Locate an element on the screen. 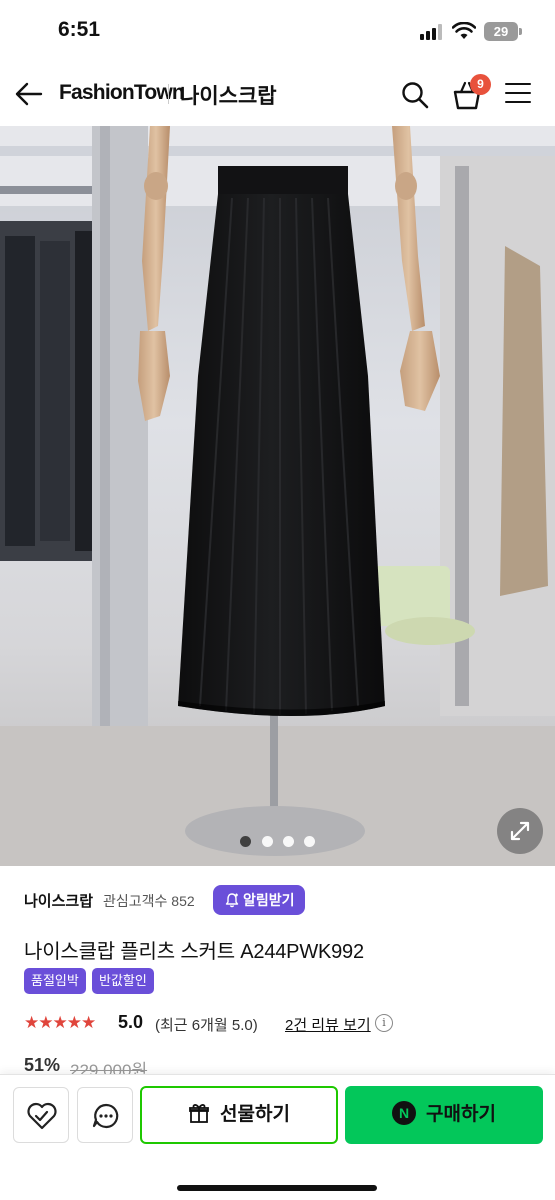 The width and height of the screenshot is (555, 1200). gift-label: 선물하기 is located at coordinates (255, 1114).